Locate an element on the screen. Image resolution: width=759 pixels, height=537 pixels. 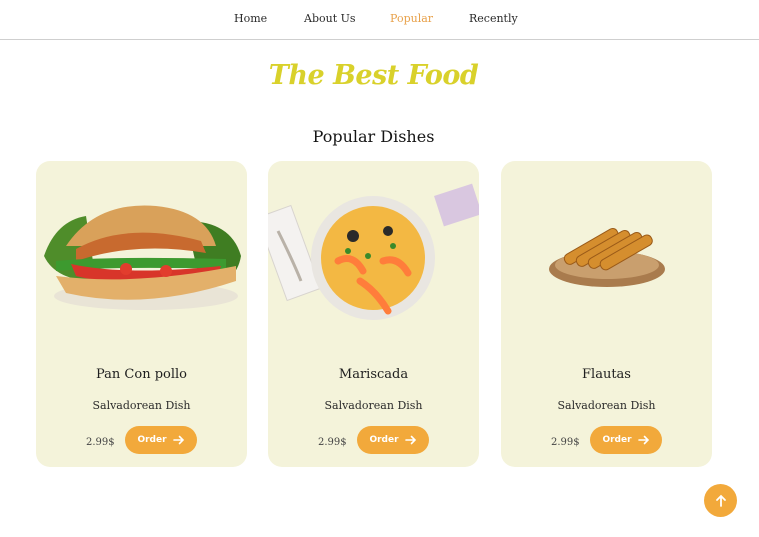
dish-name: Pan Con pollo is located at coordinates (141, 374).